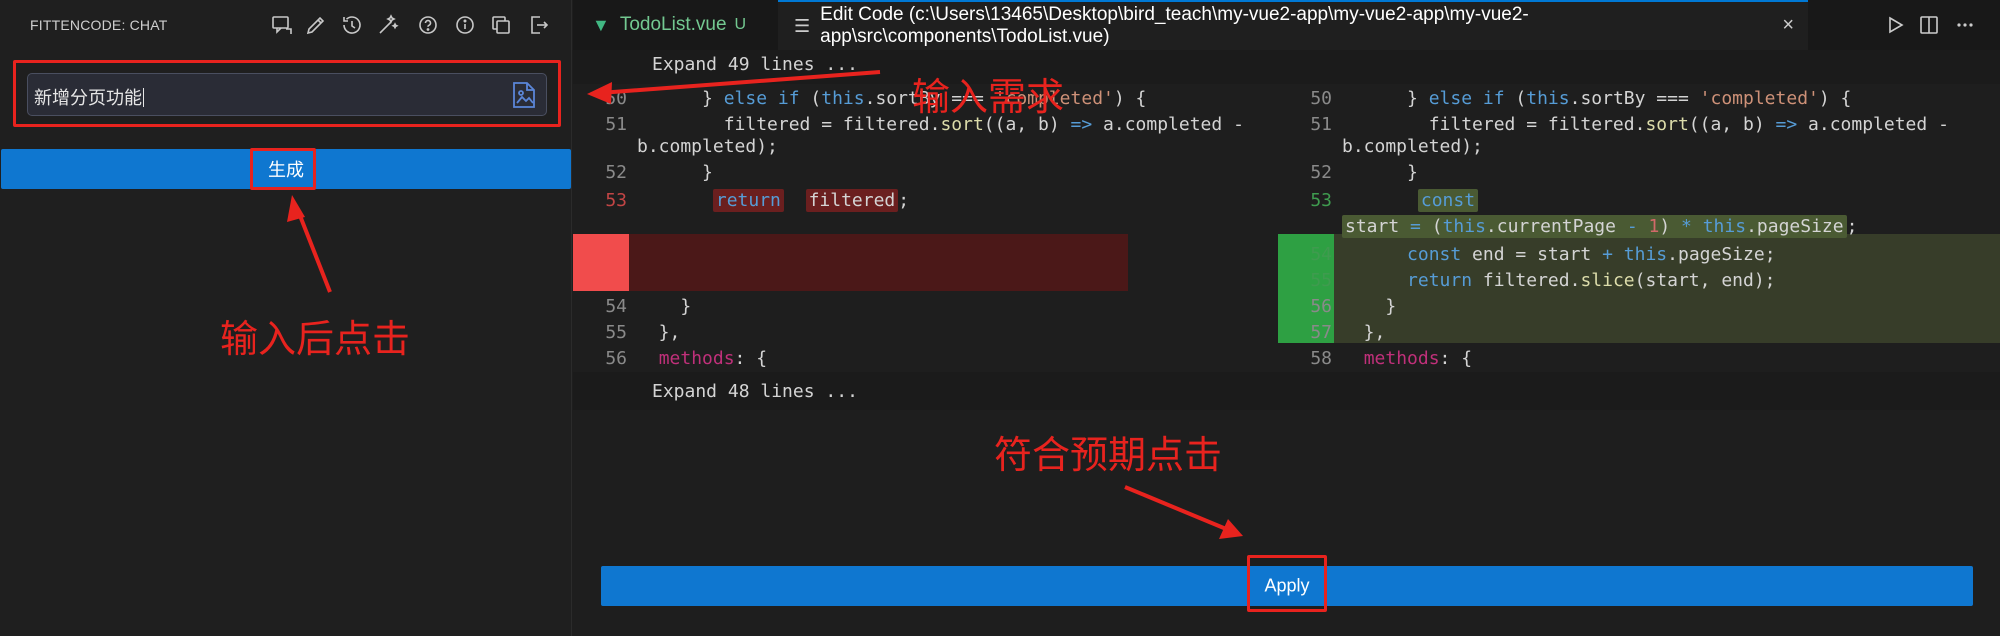 The image size is (2000, 636). What do you see at coordinates (1178, 509) in the screenshot?
I see `arrow-to-apply` at bounding box center [1178, 509].